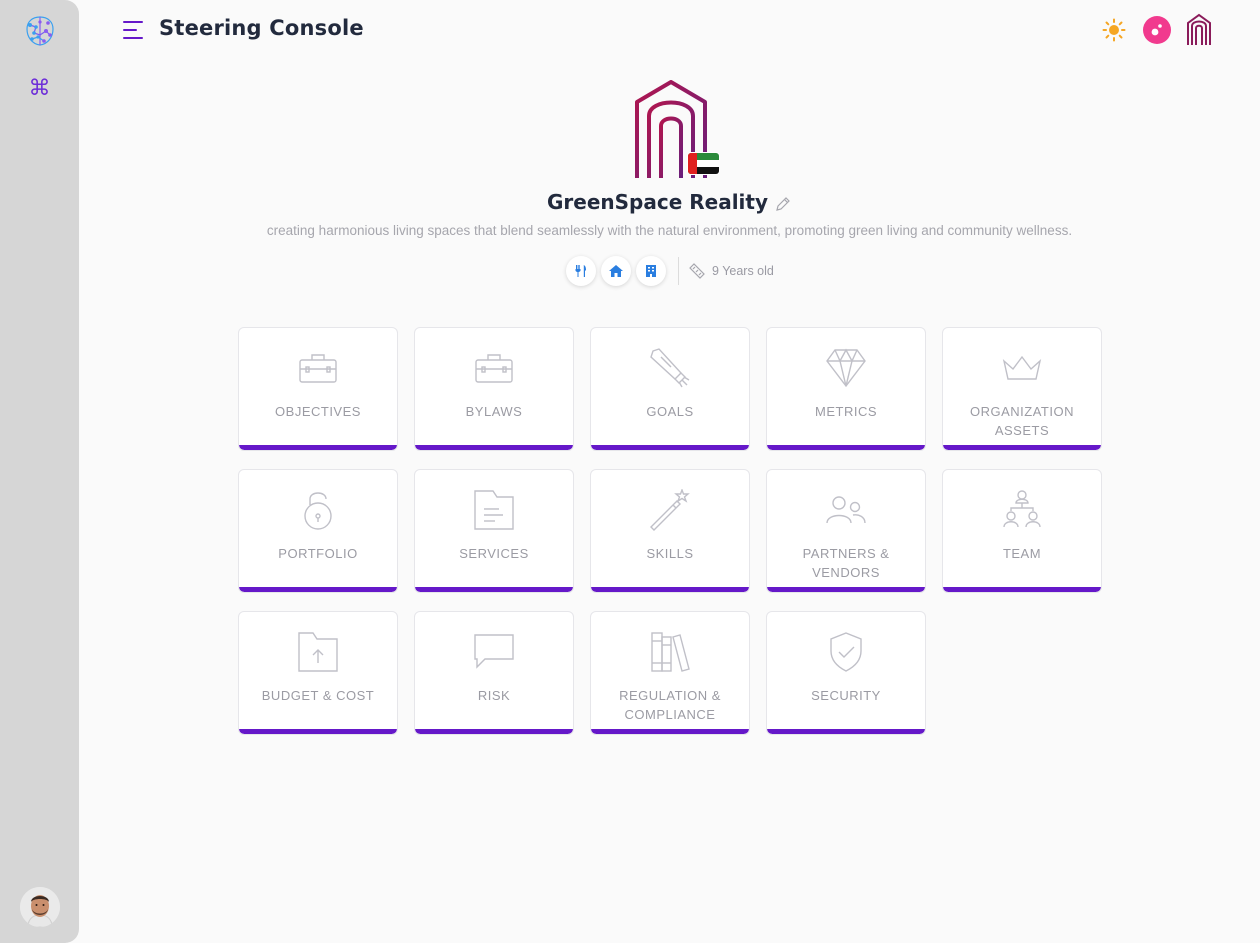 The image size is (1260, 943). I want to click on module-card-metrics: METRICS, so click(846, 389).